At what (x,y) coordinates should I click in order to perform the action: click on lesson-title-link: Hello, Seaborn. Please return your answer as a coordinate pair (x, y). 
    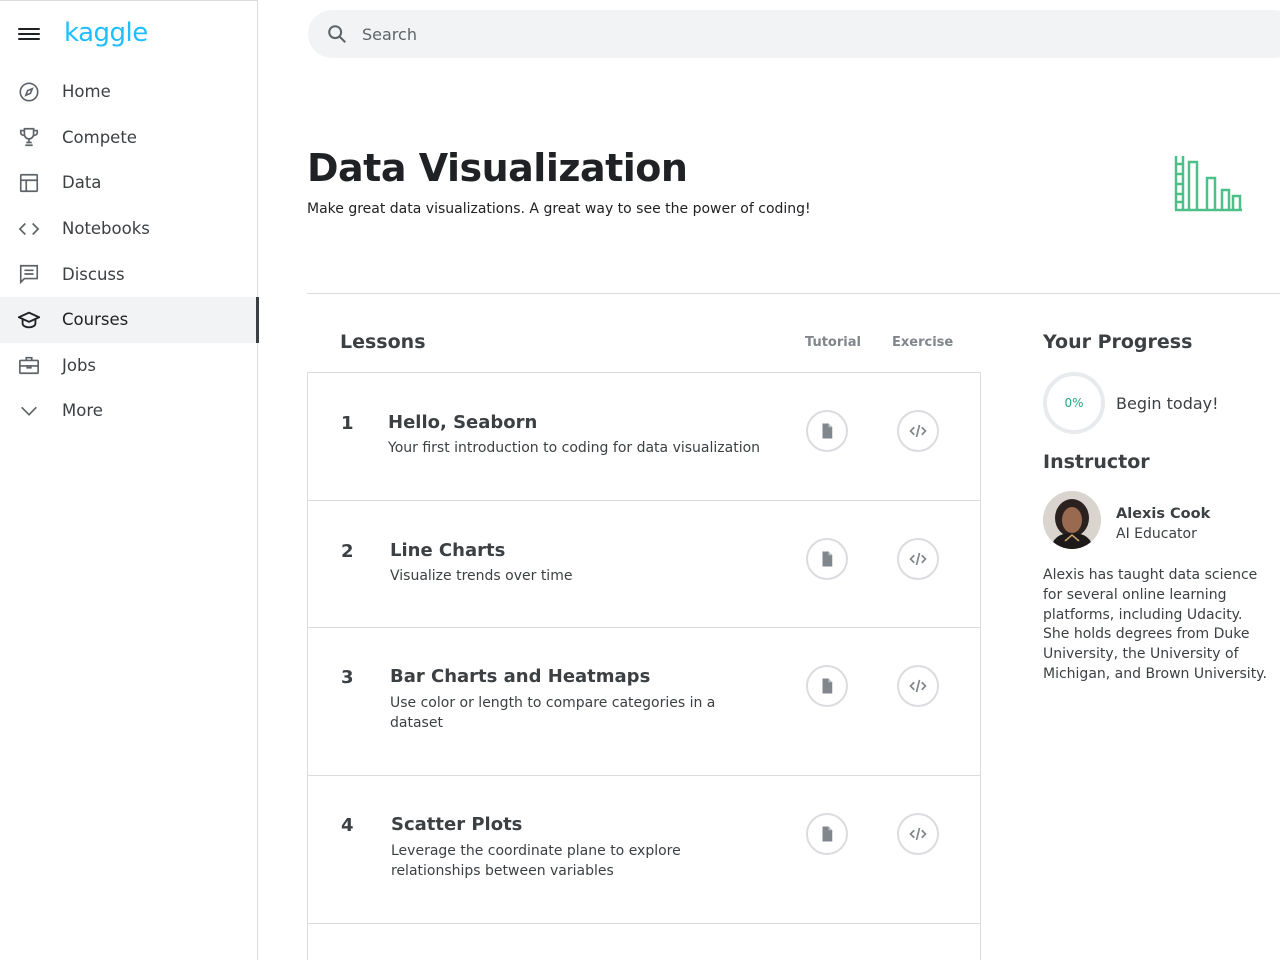
    Looking at the image, I should click on (462, 422).